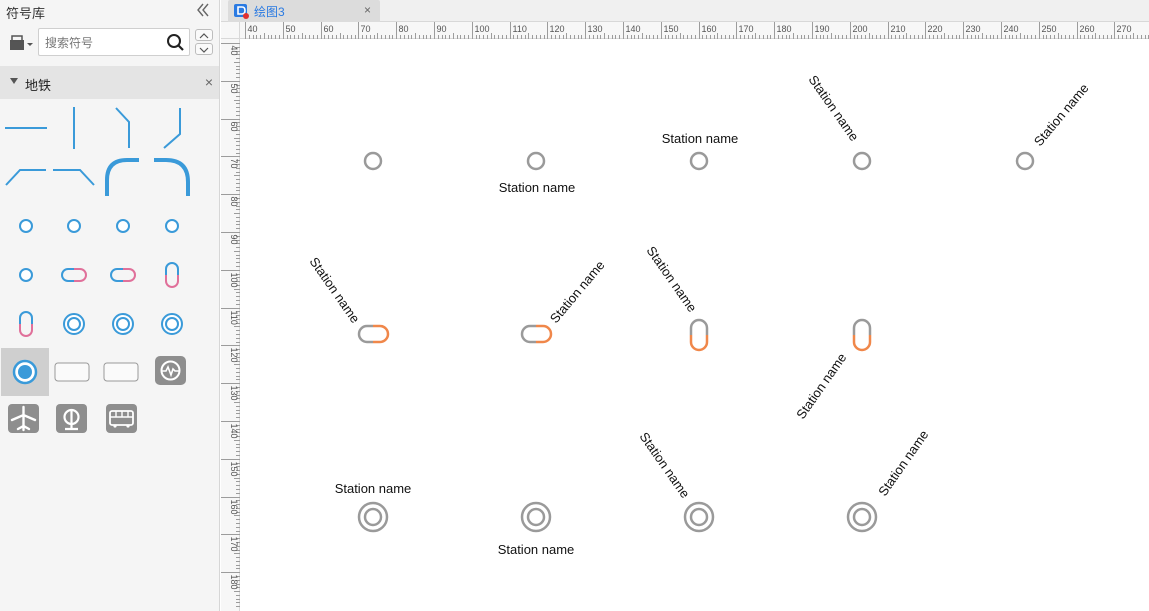 This screenshot has height=611, width=1149. Describe the element at coordinates (74, 128) in the screenshot. I see `line-vertical-icon` at that location.